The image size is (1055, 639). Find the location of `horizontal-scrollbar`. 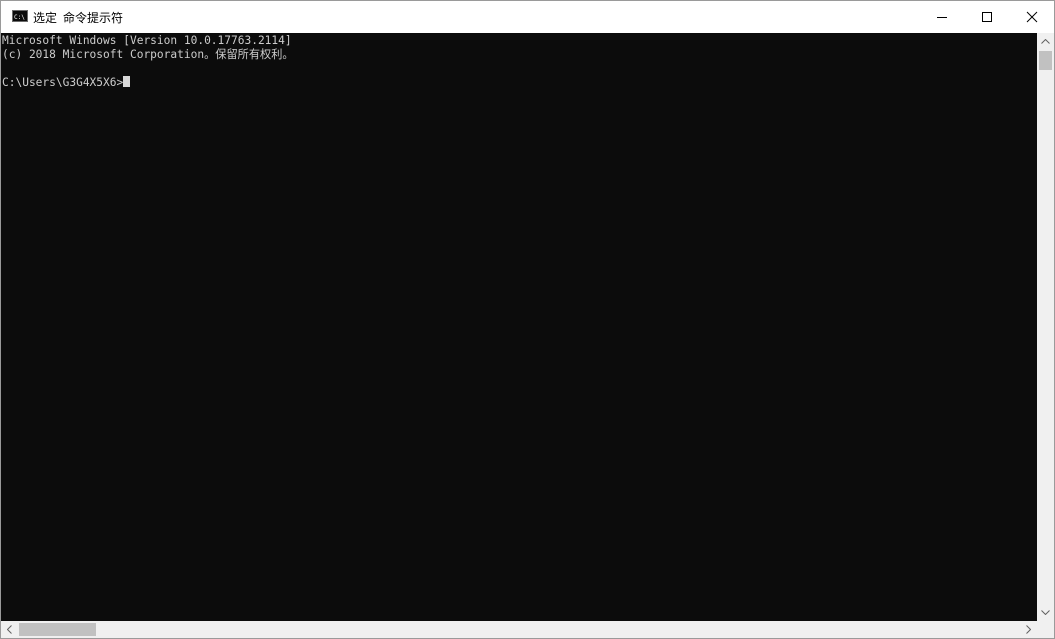

horizontal-scrollbar is located at coordinates (519, 629).